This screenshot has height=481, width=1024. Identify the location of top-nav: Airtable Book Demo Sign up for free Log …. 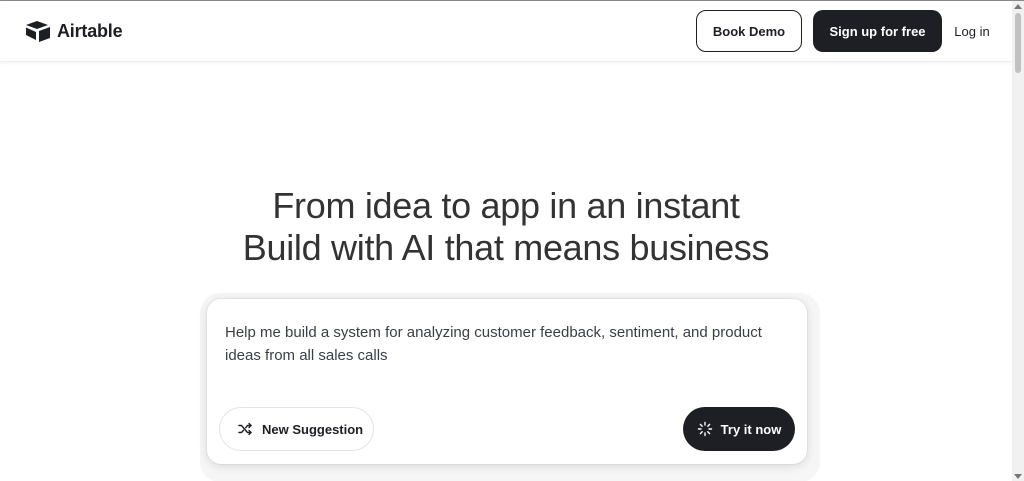
(506, 31).